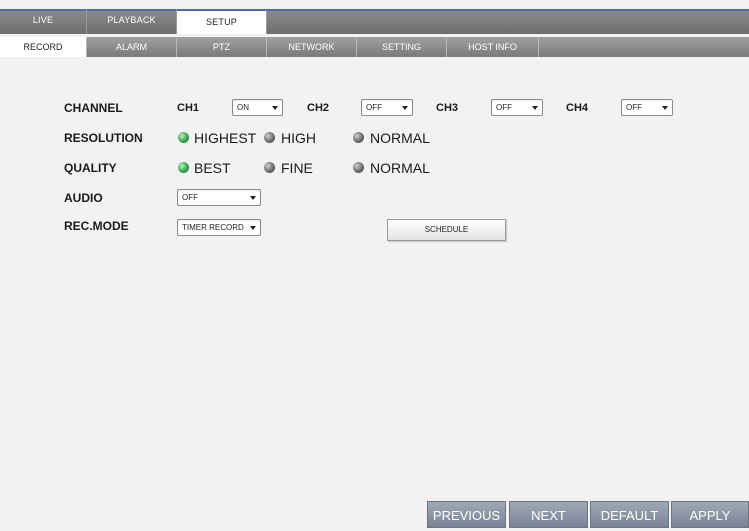 The image size is (749, 531). I want to click on tab-live: LIVE, so click(43, 21).